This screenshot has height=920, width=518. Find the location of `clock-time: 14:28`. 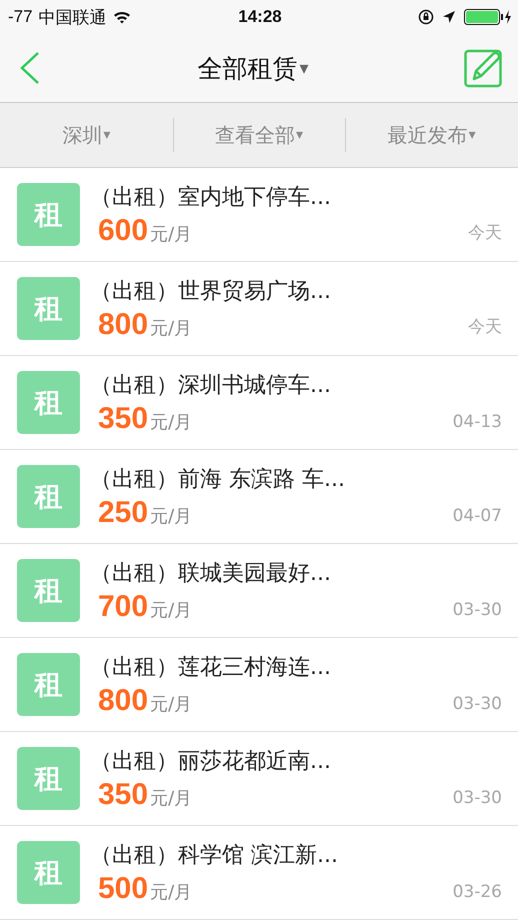

clock-time: 14:28 is located at coordinates (260, 17).